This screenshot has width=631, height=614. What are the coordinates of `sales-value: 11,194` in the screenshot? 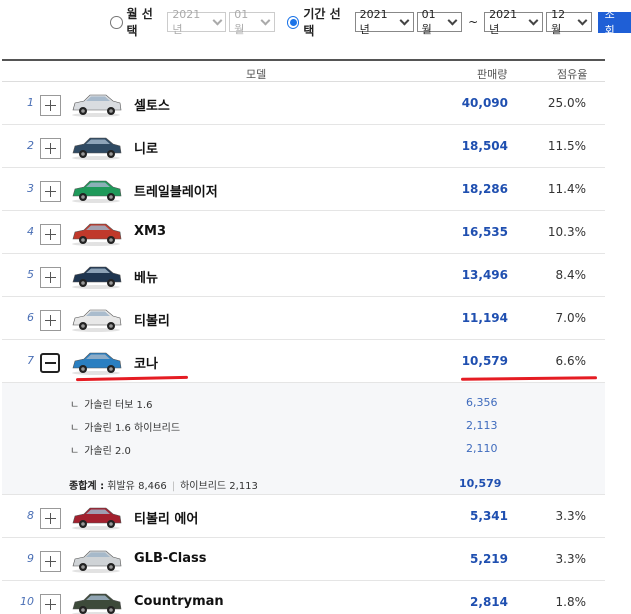 It's located at (484, 318).